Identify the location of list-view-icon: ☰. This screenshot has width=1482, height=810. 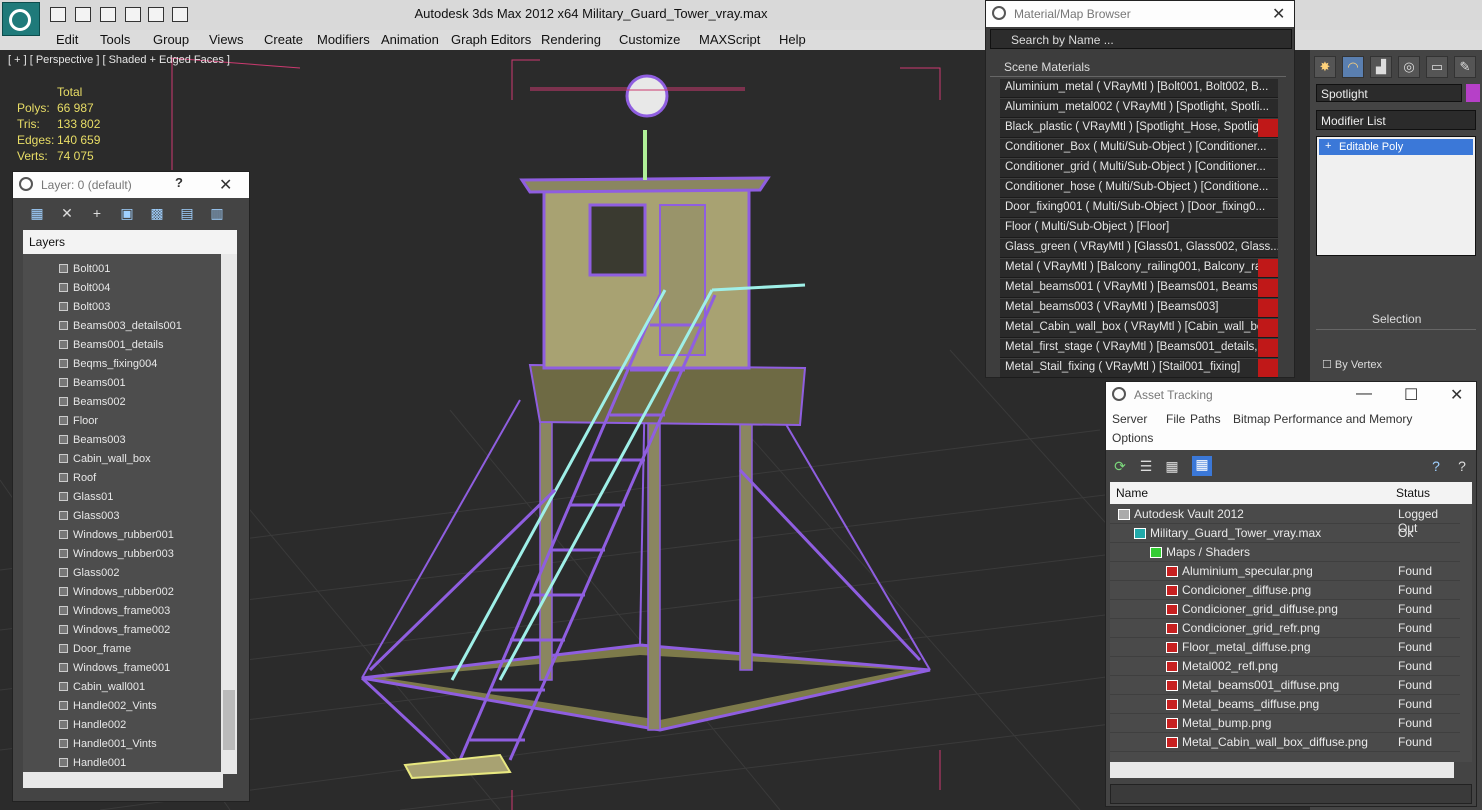
(1146, 466).